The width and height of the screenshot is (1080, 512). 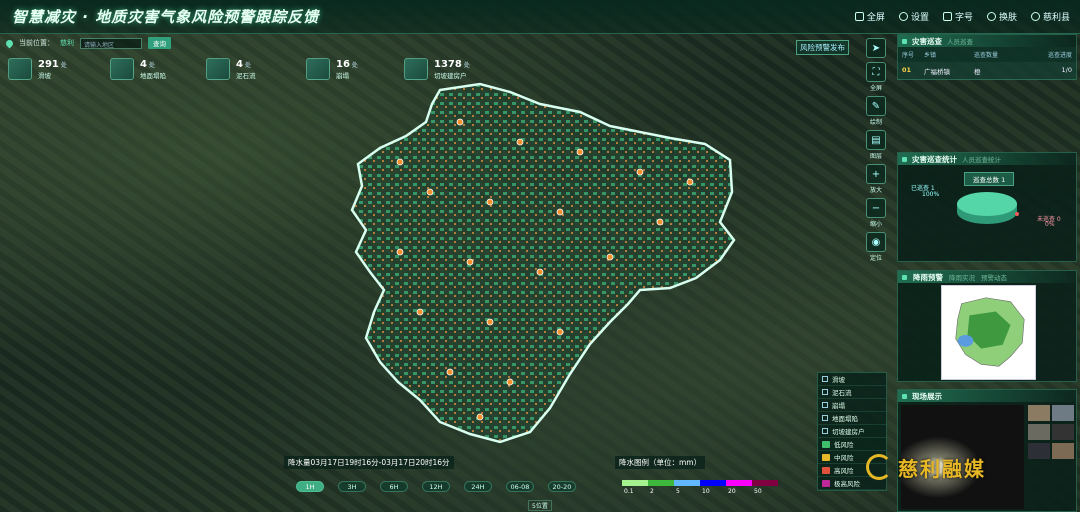 What do you see at coordinates (478, 486) in the screenshot?
I see `time-button-24h: 24H` at bounding box center [478, 486].